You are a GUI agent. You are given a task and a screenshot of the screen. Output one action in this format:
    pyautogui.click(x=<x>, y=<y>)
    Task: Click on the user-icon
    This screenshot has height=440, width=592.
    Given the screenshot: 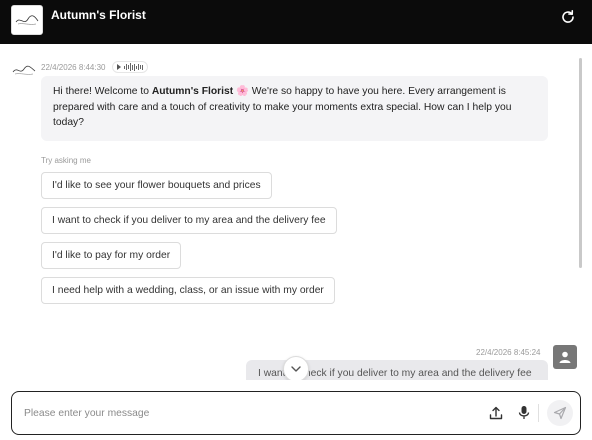 What is the action you would take?
    pyautogui.click(x=565, y=357)
    